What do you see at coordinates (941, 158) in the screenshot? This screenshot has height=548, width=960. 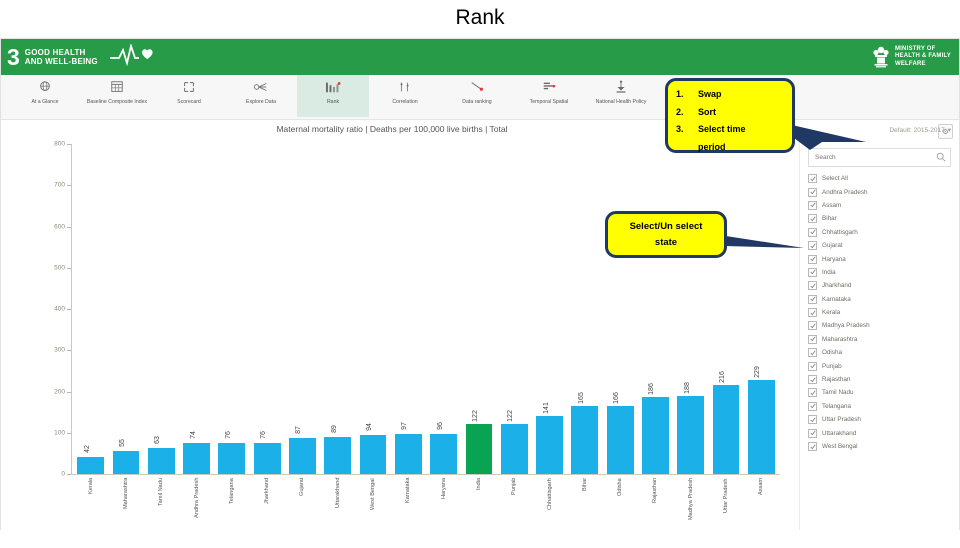 I see `search-icon` at bounding box center [941, 158].